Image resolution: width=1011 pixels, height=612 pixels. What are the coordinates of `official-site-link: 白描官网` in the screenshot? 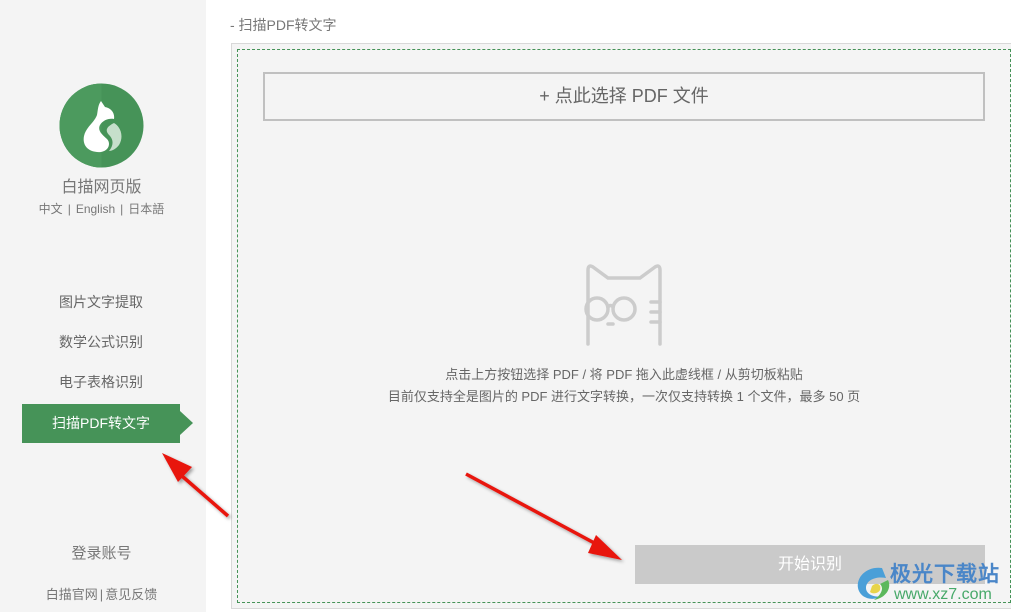 It's located at (72, 594).